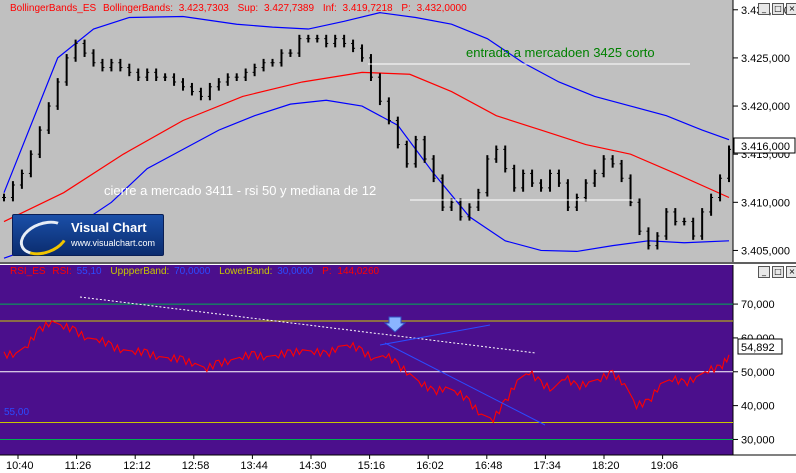 The height and width of the screenshot is (473, 796). What do you see at coordinates (791, 9) in the screenshot?
I see `close-button: ×` at bounding box center [791, 9].